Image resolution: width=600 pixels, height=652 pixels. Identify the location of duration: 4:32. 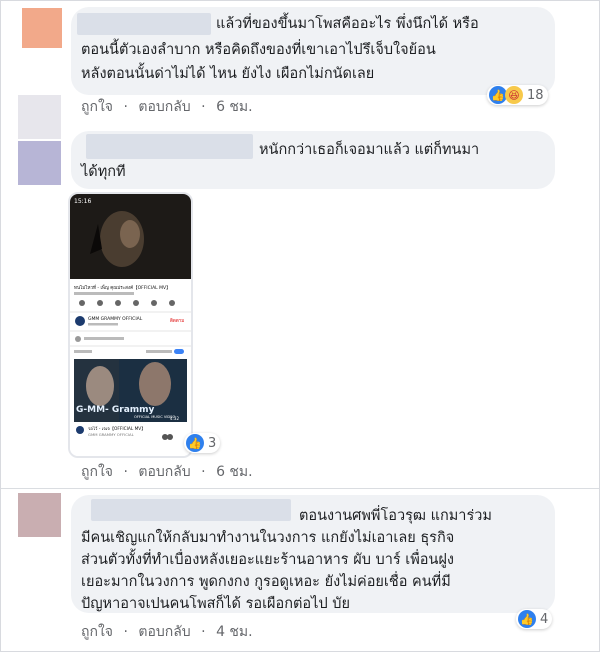
(174, 418).